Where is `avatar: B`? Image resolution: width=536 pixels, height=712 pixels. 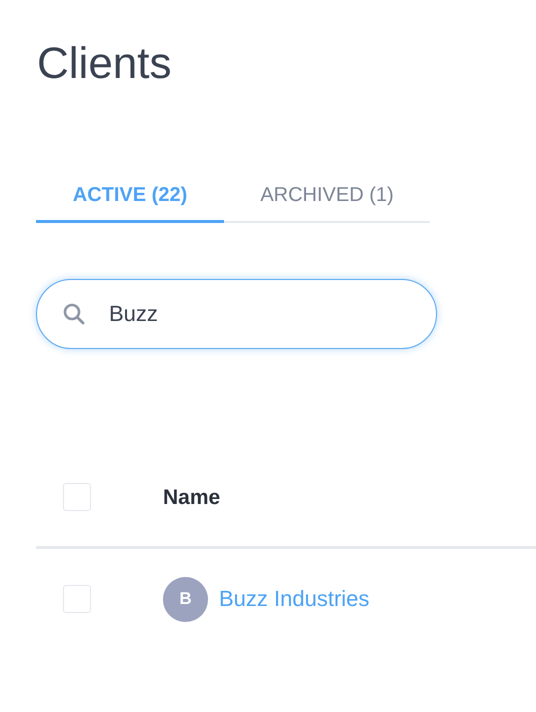 avatar: B is located at coordinates (185, 599).